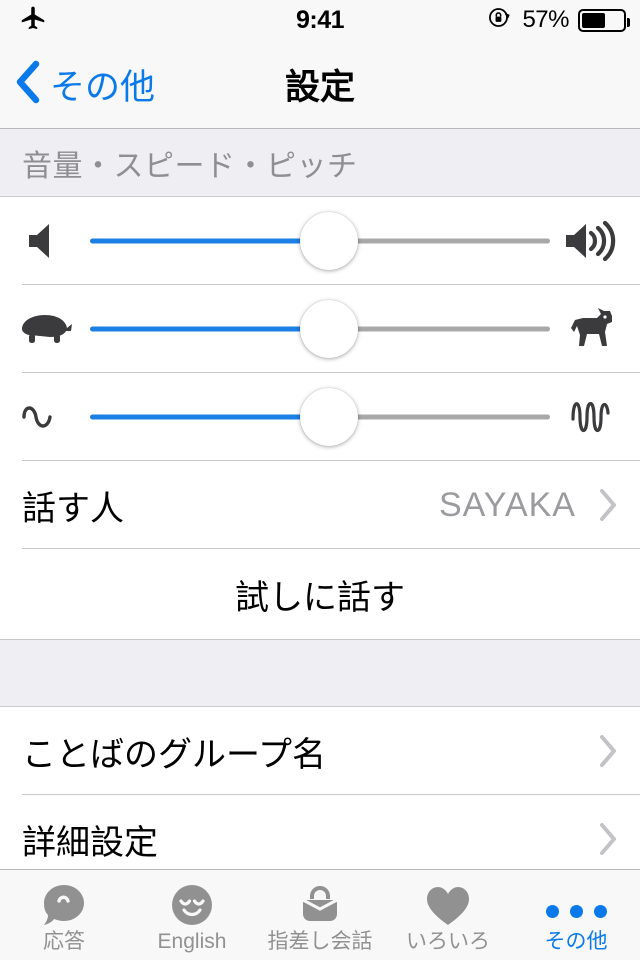  I want to click on rotation-lock-icon, so click(499, 20).